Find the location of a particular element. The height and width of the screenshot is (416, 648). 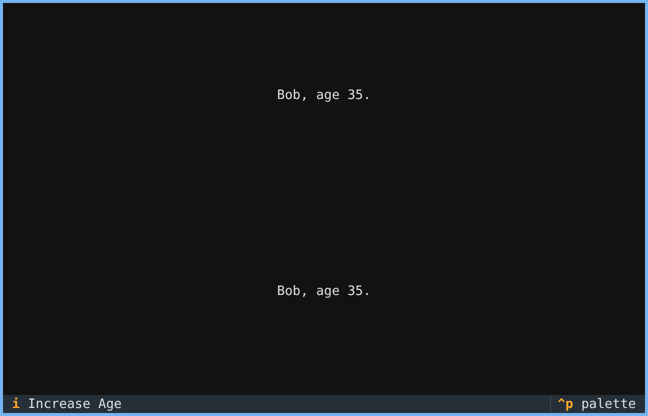

palette-button: ^p palette is located at coordinates (597, 404).